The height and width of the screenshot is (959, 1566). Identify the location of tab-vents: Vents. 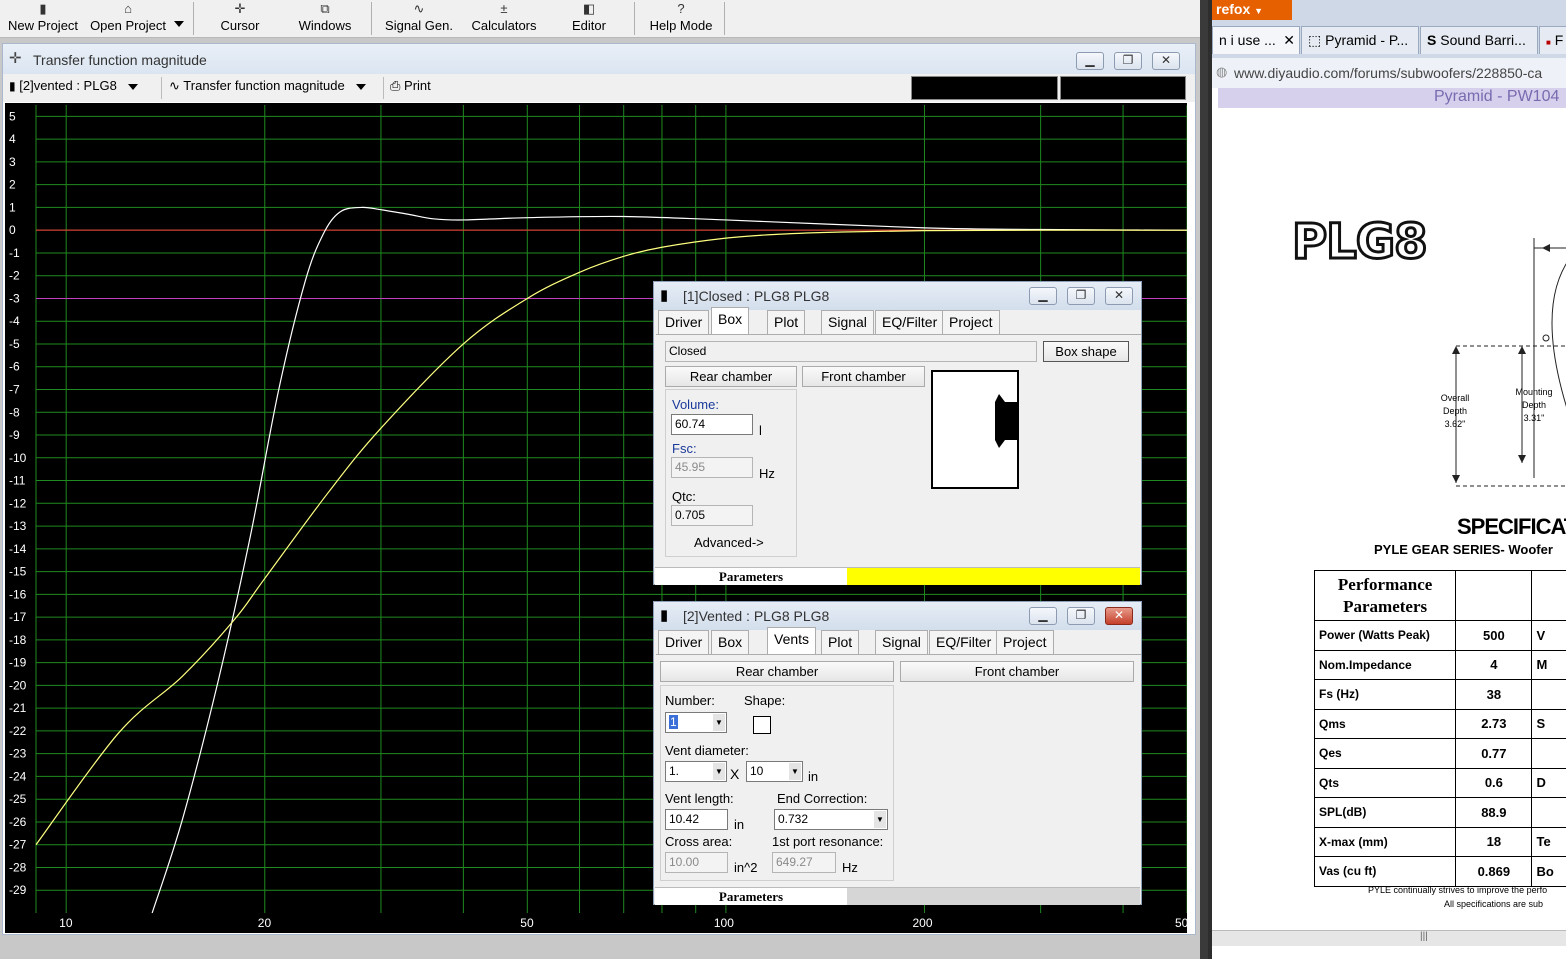
(792, 641).